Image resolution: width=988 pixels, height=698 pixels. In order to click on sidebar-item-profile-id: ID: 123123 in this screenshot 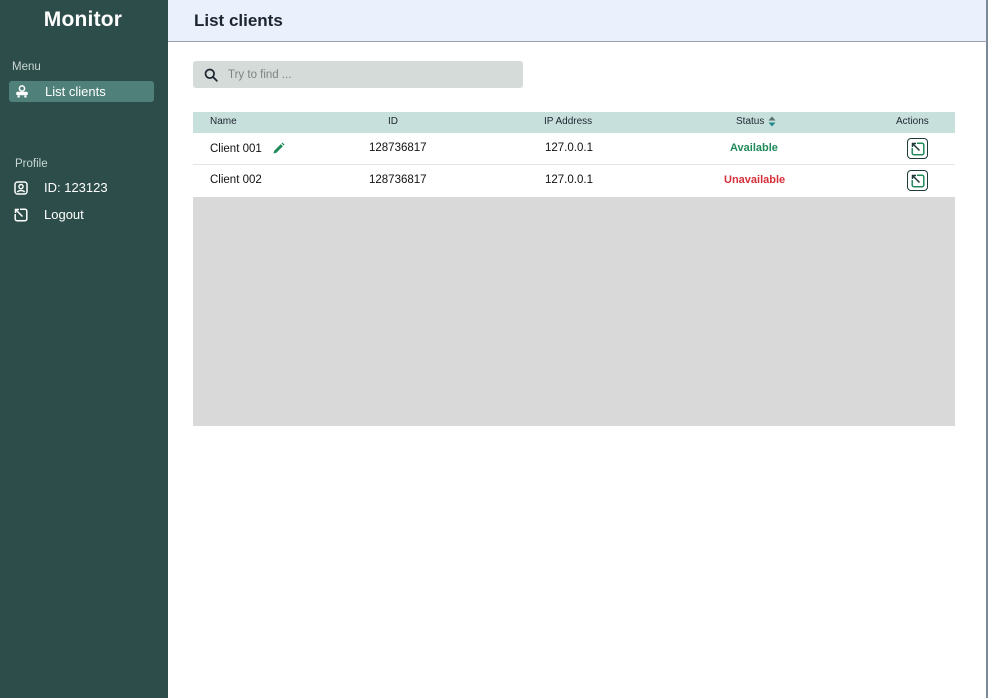, I will do `click(80, 187)`.